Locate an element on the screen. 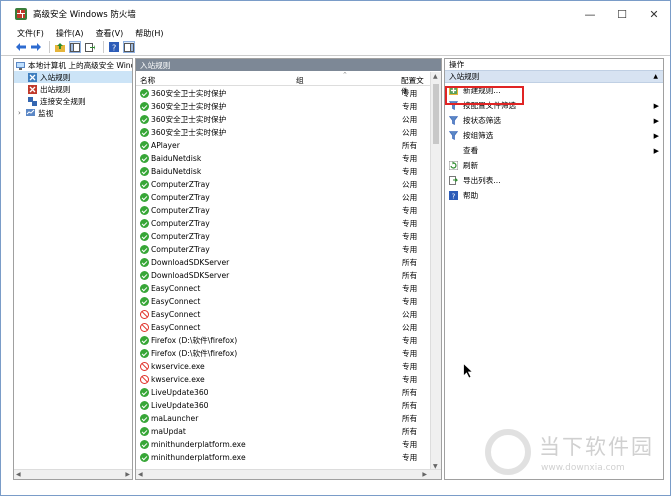 This screenshot has width=671, height=496. actions-section-header: 入站规则 ▲ is located at coordinates (554, 77).